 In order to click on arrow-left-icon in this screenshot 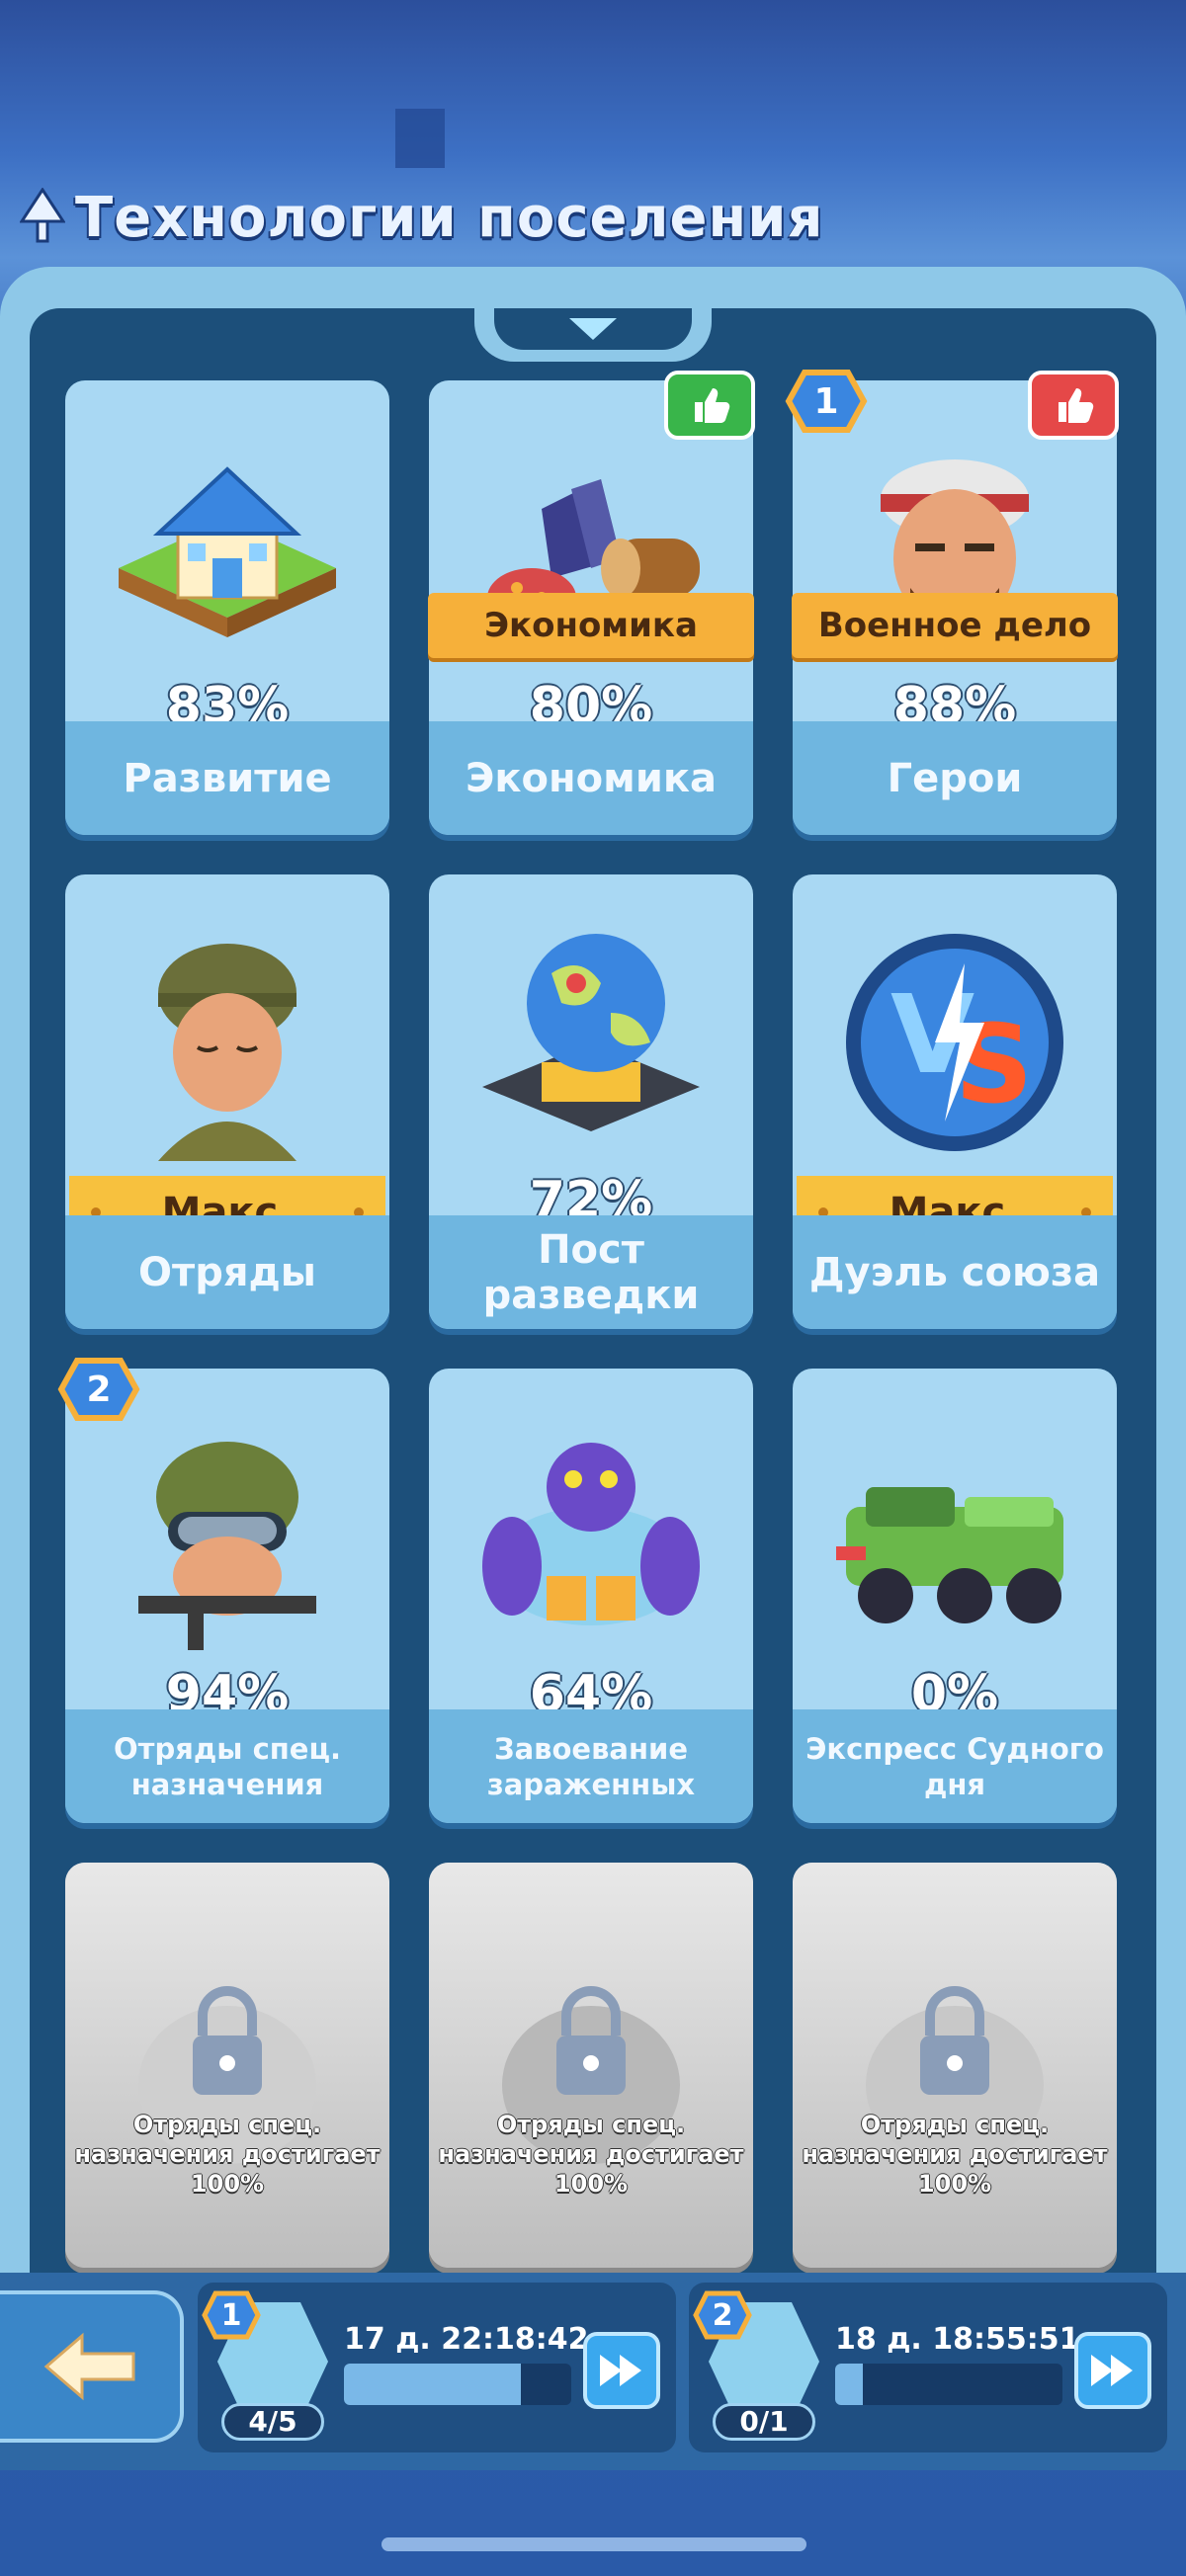, I will do `click(89, 2366)`.